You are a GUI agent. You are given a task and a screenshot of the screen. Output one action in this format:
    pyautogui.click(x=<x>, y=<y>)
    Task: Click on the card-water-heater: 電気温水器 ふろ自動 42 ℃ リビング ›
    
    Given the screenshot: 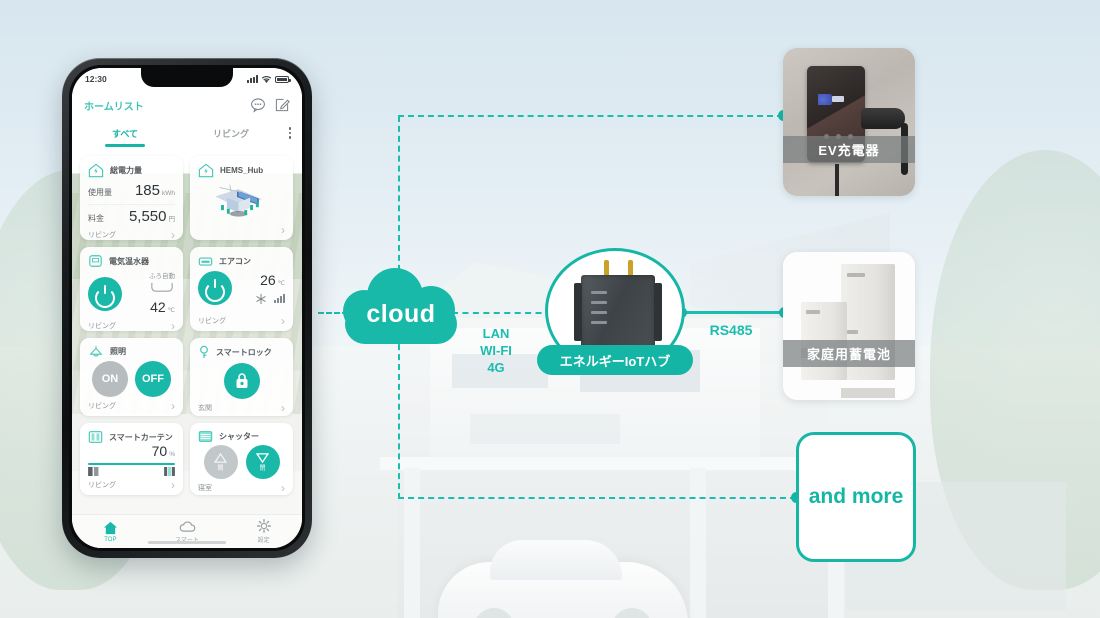 What is the action you would take?
    pyautogui.click(x=131, y=289)
    